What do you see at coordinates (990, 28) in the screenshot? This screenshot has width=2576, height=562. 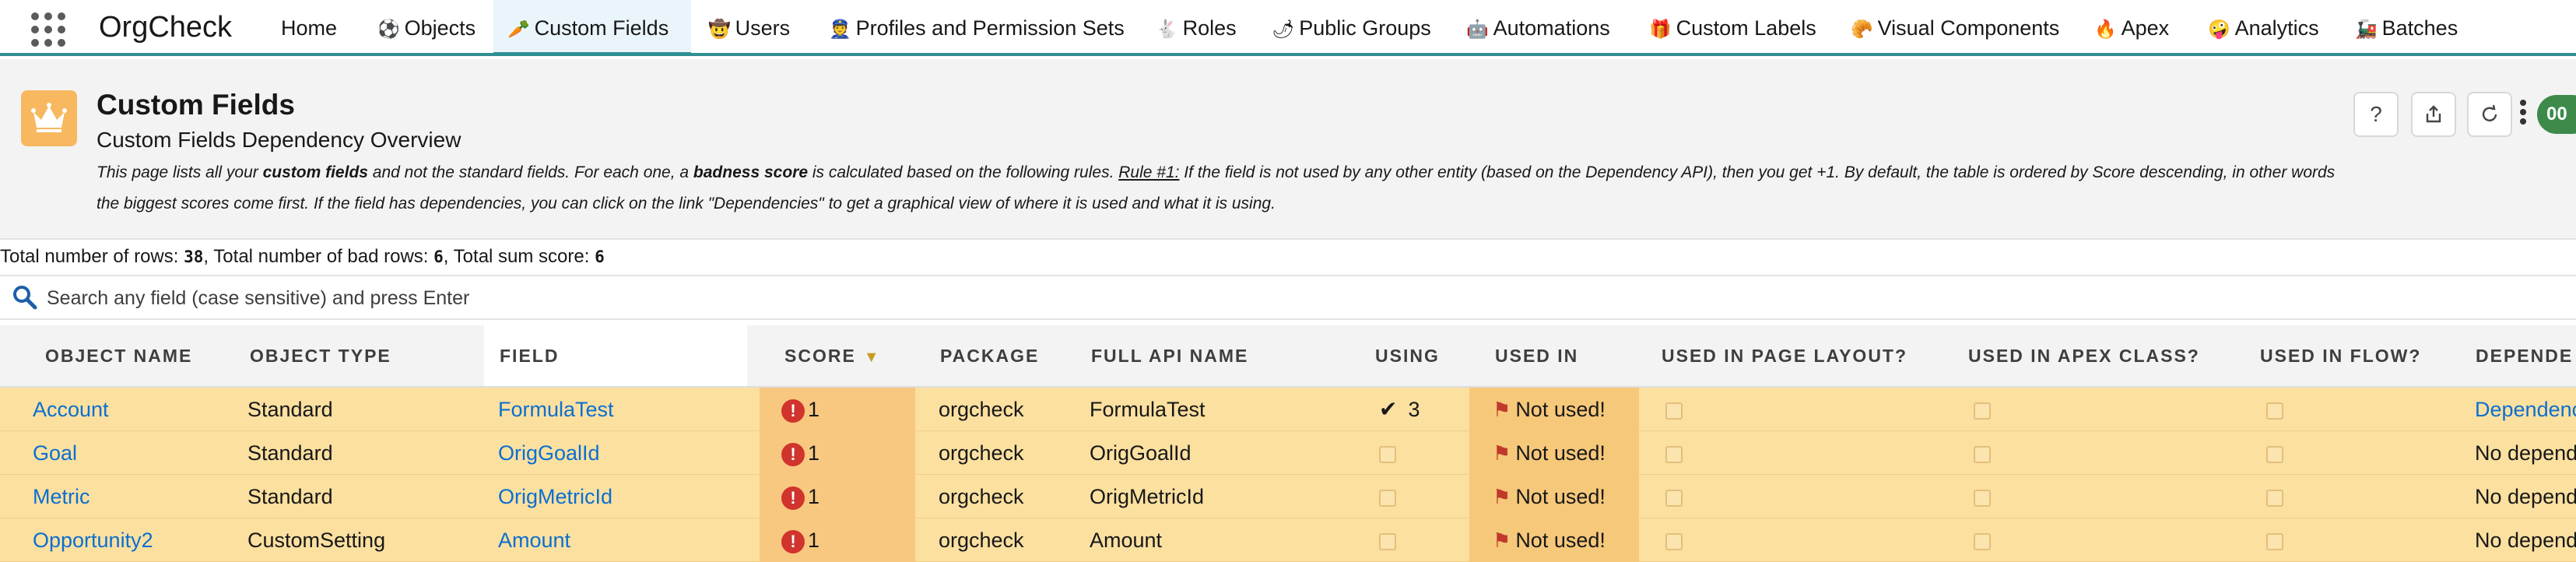 I see `nav-item-label: Profiles and Permission Sets` at bounding box center [990, 28].